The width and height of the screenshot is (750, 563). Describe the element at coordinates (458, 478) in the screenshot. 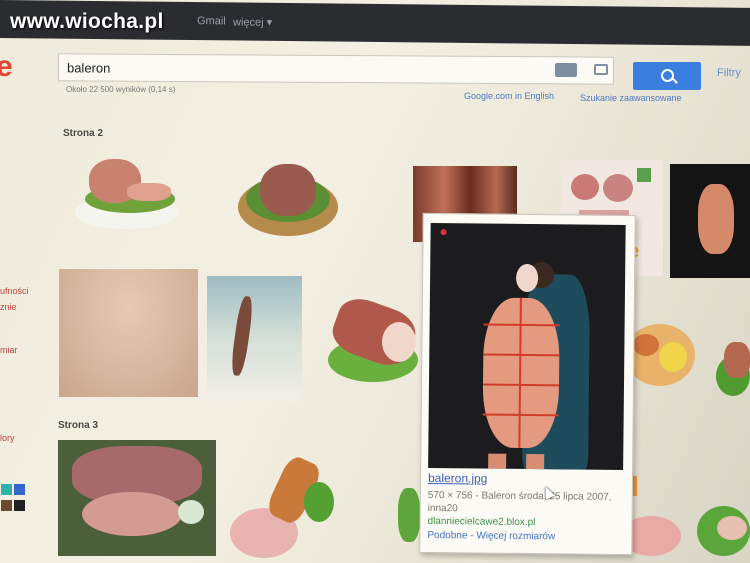

I see `preview-filename: baleron.jpg` at that location.